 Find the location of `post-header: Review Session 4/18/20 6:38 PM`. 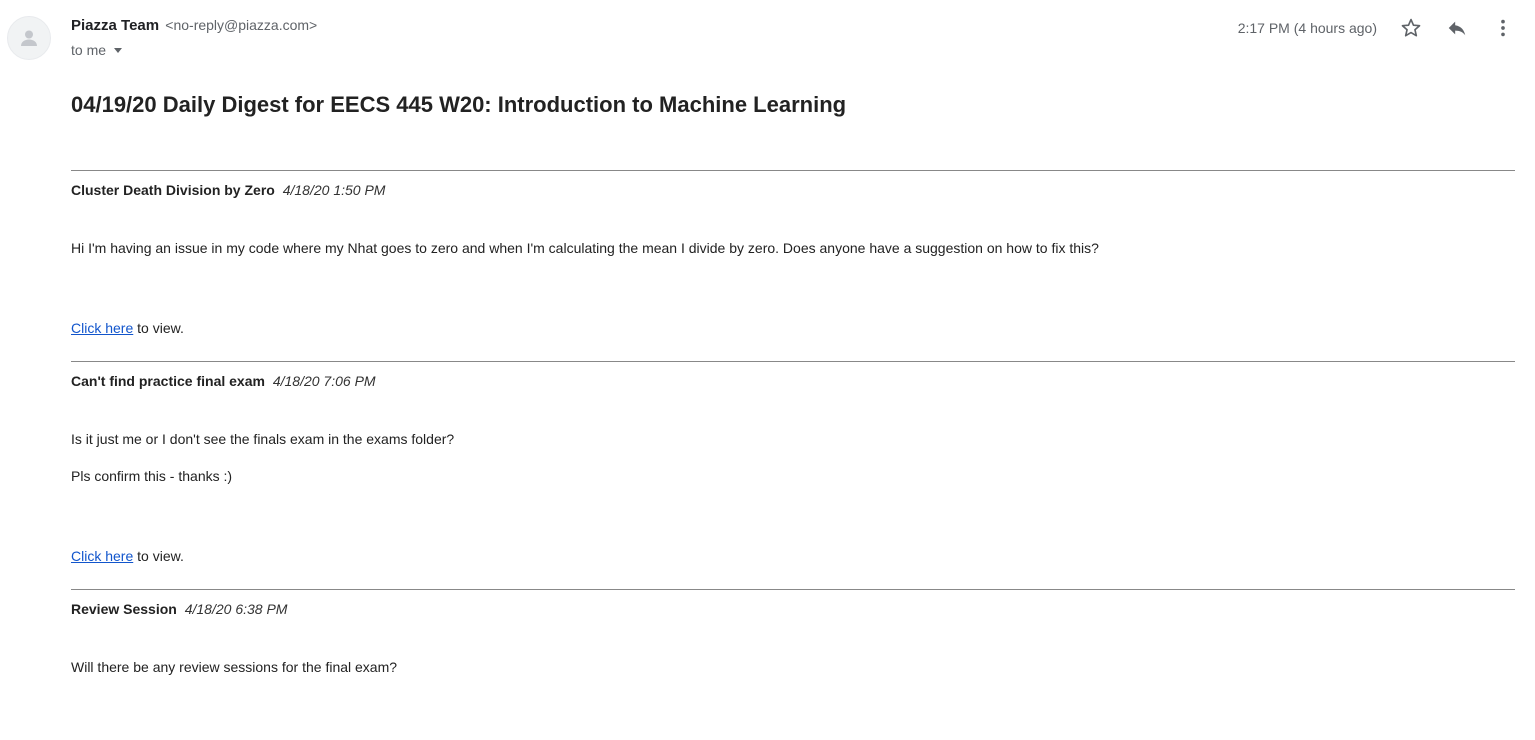

post-header: Review Session 4/18/20 6:38 PM is located at coordinates (793, 609).